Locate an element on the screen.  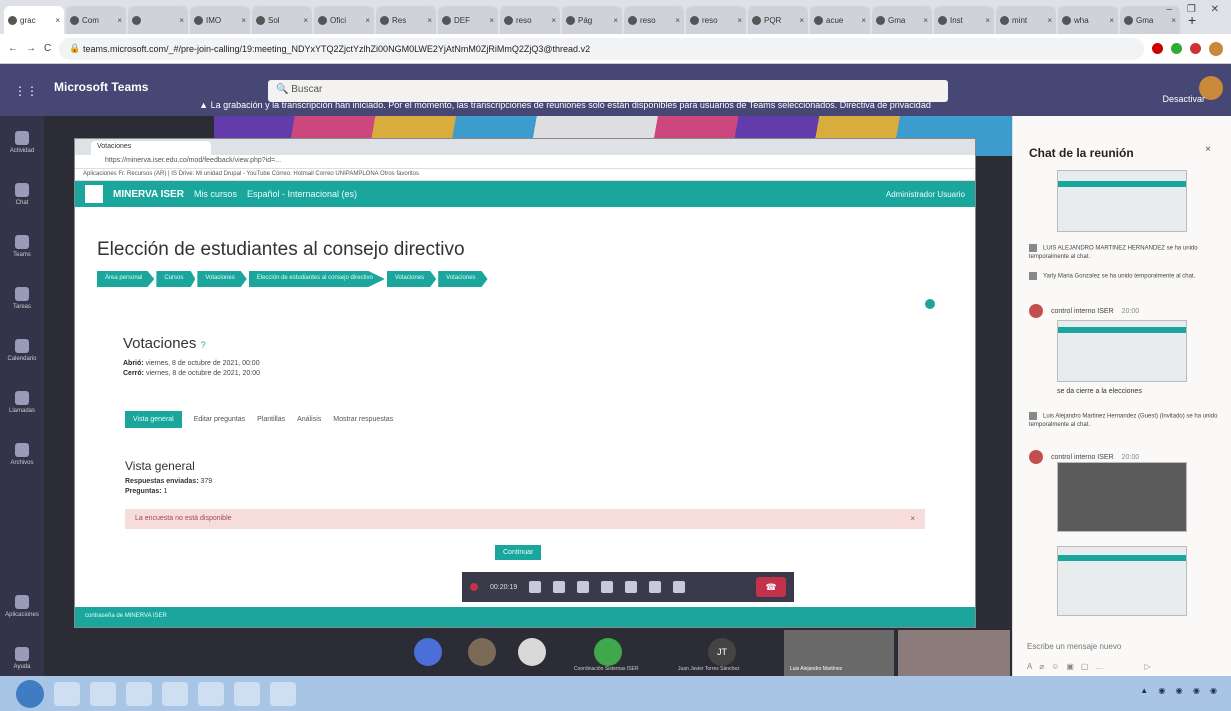
rail-item-archivos: Archivos is located at coordinates (22, 454).